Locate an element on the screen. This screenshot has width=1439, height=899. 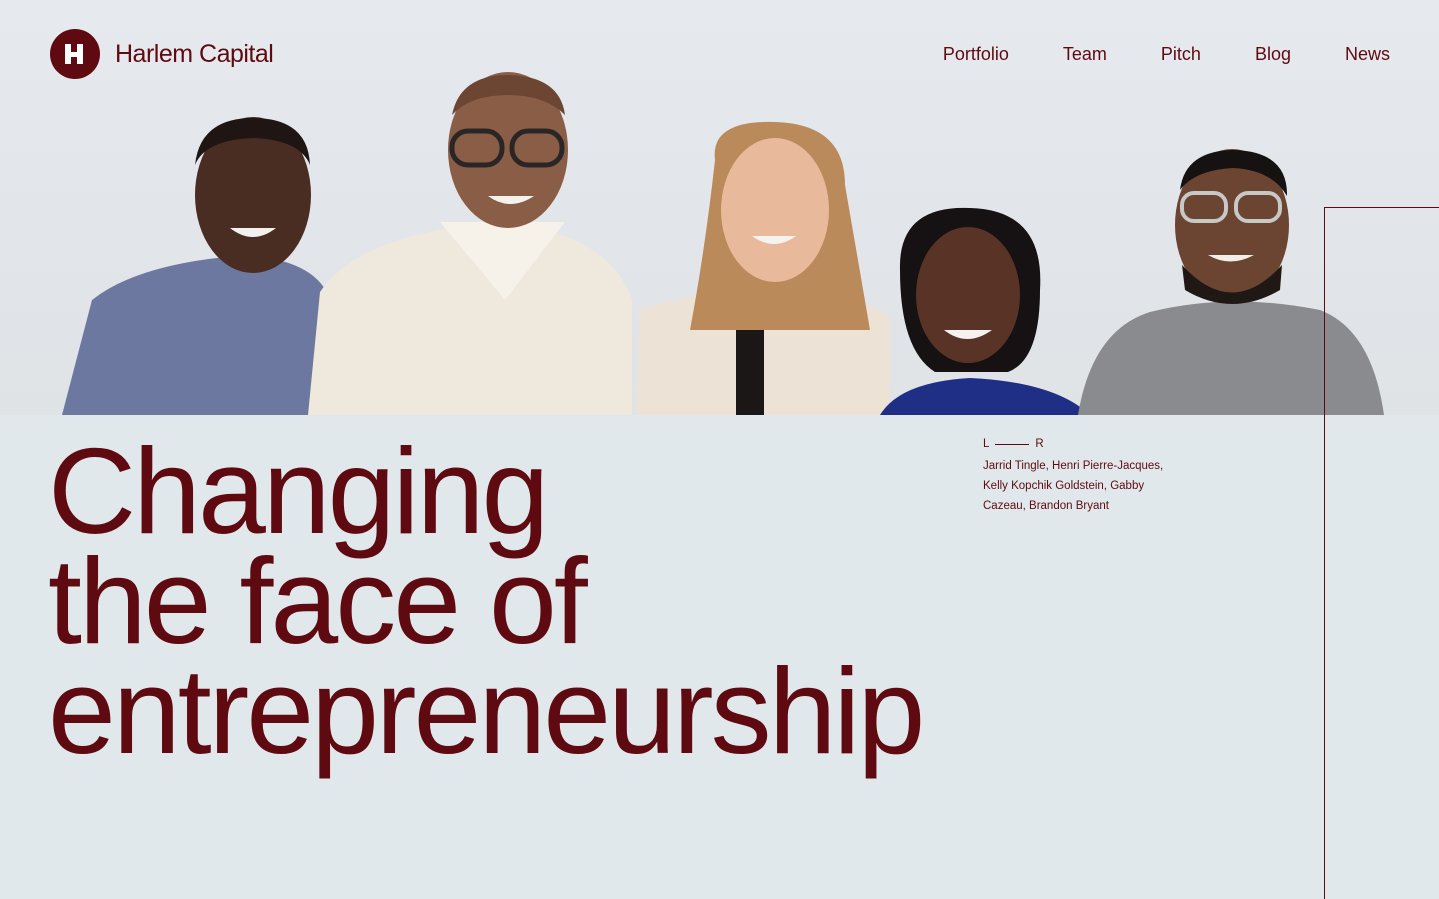
h-monogram-logo-icon is located at coordinates (75, 54).